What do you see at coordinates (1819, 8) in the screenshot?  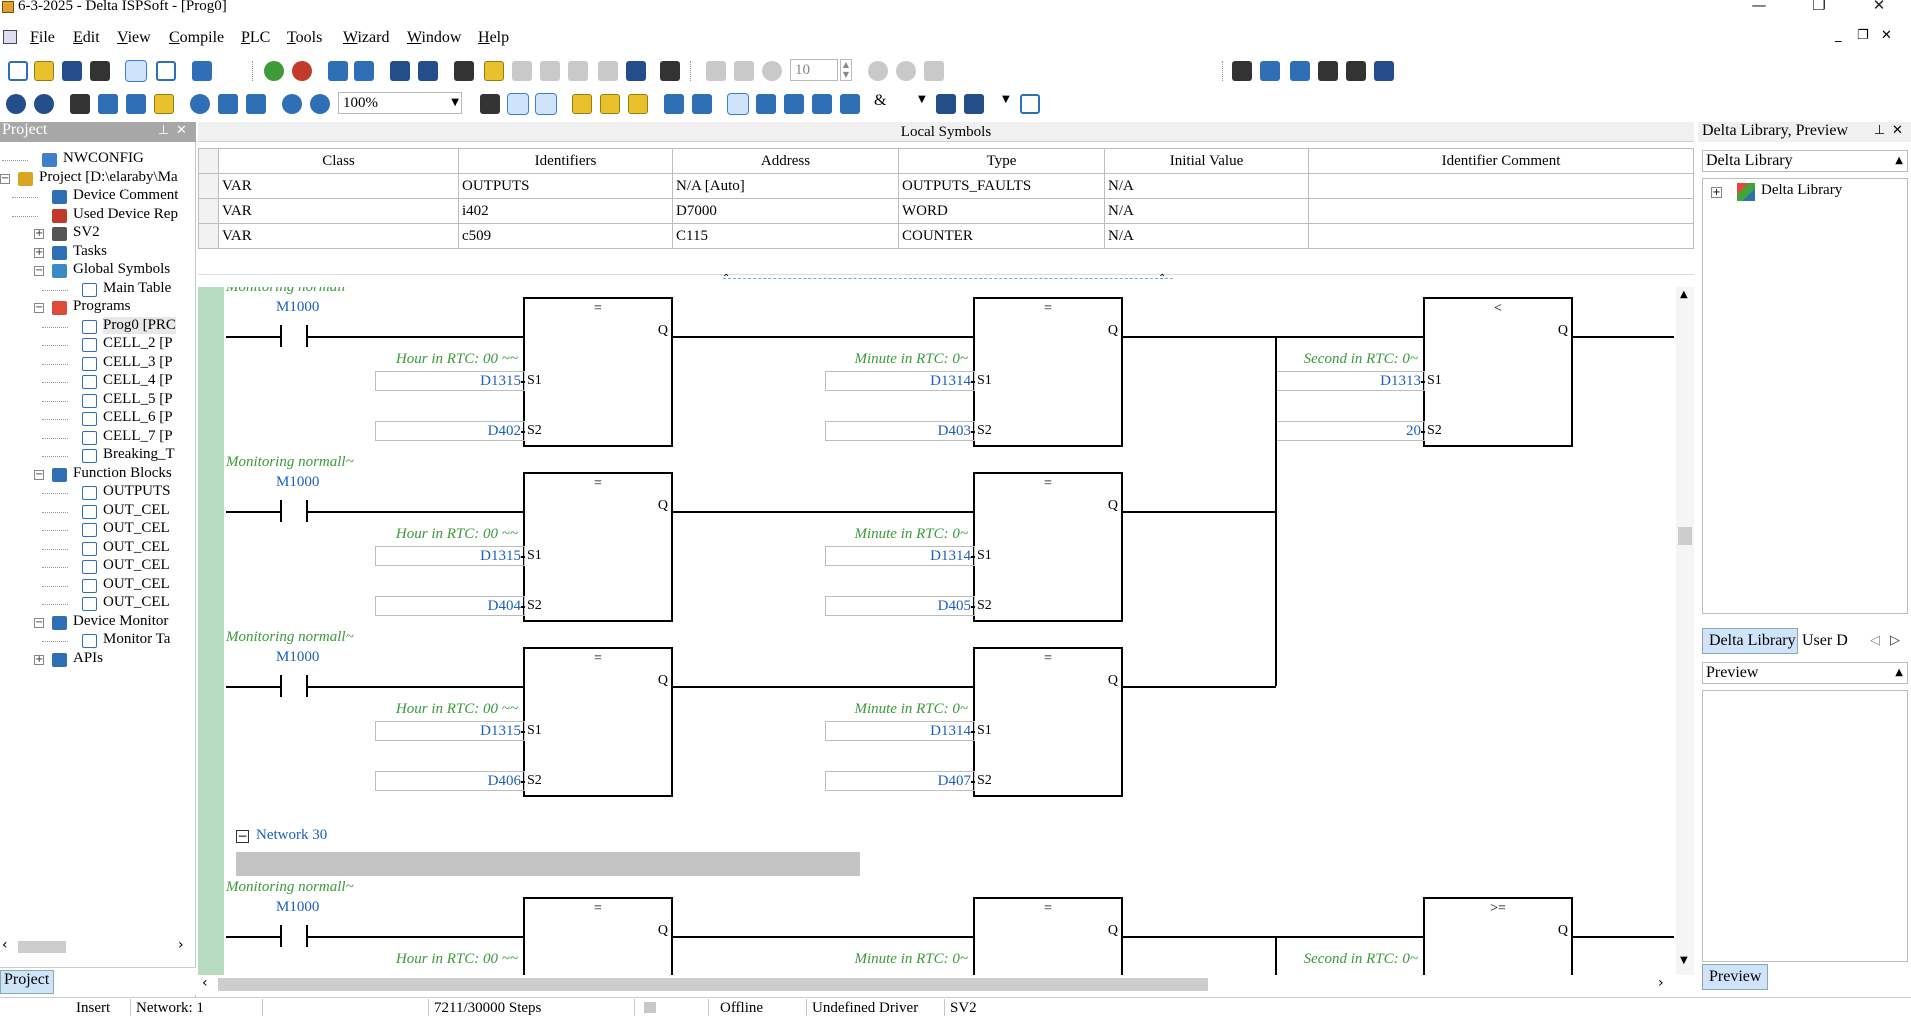 I see `restore-icon: ❐` at bounding box center [1819, 8].